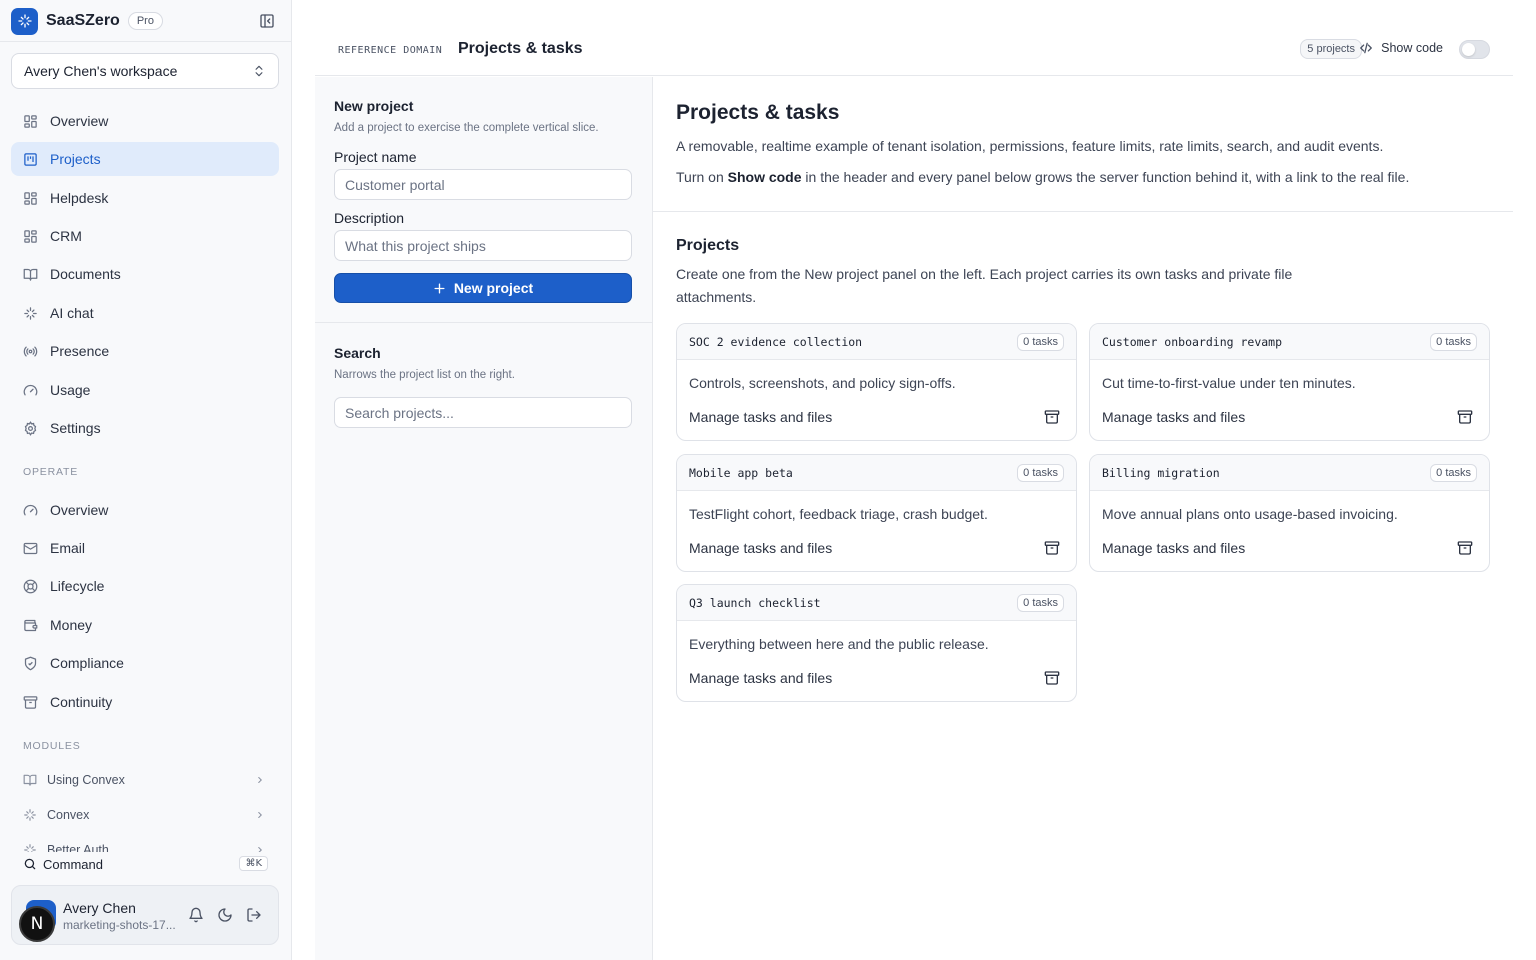 Image resolution: width=1536 pixels, height=960 pixels. I want to click on module-item-label: Using Convex, so click(86, 780).